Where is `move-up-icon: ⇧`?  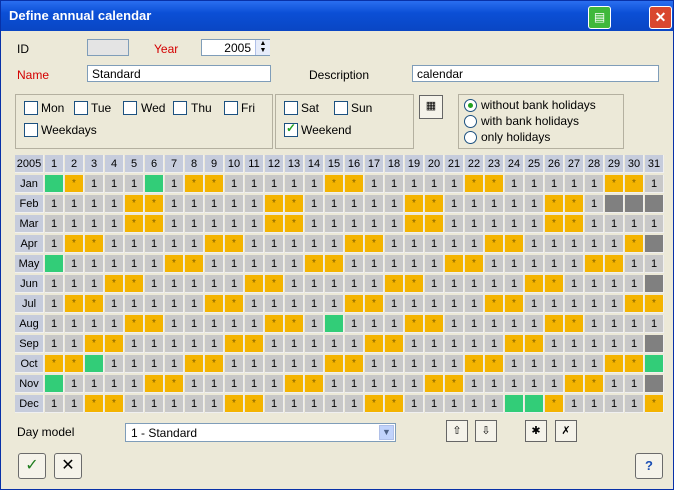
move-up-icon: ⇧ is located at coordinates (457, 431).